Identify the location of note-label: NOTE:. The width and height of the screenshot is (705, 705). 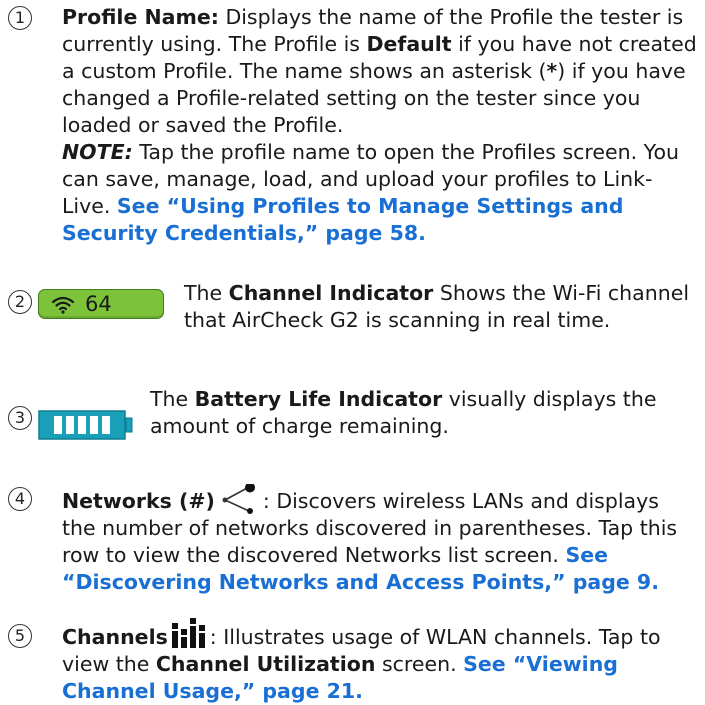
(97, 152).